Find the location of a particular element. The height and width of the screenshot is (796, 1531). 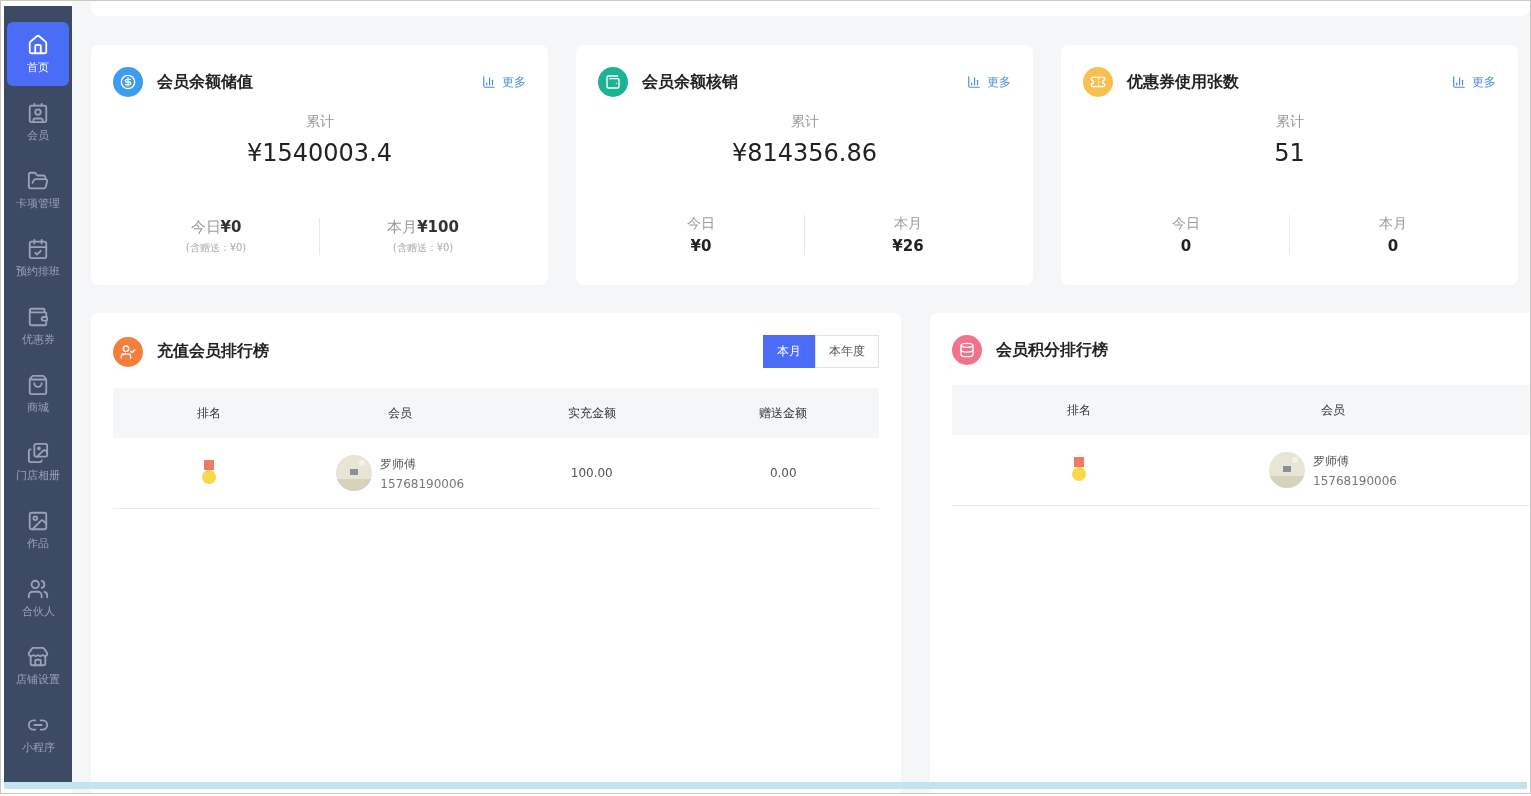

table-cell: 0.00 is located at coordinates (783, 473).